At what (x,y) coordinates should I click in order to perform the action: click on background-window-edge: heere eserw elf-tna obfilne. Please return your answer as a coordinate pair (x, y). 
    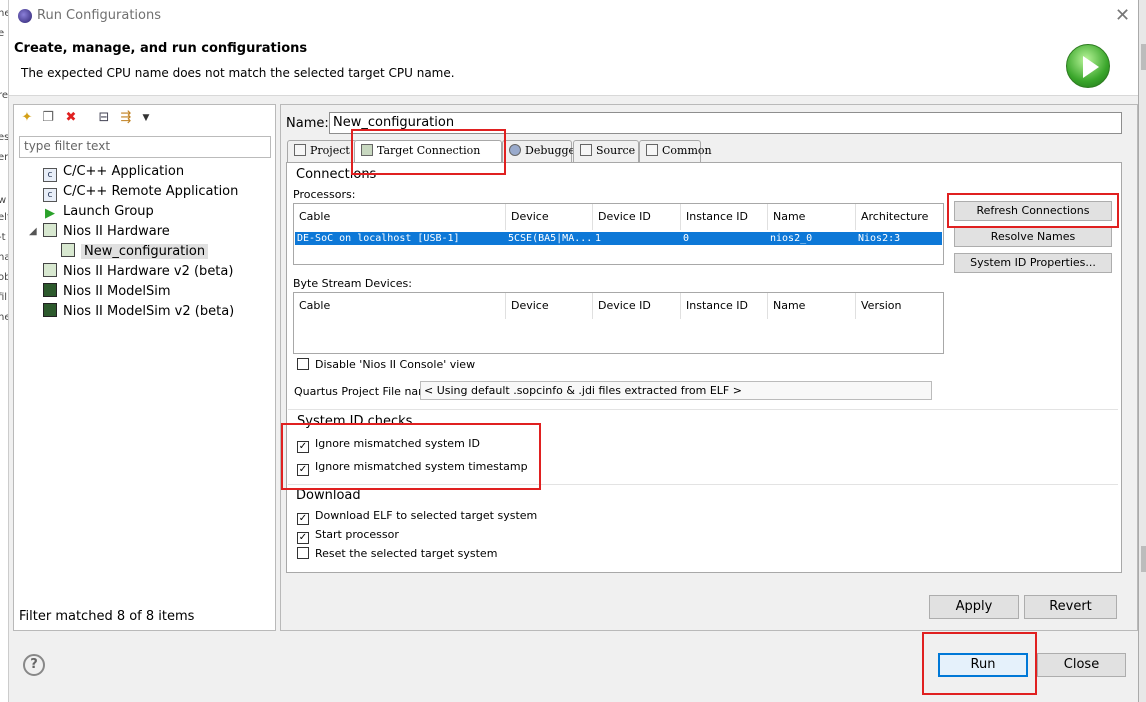
    Looking at the image, I should click on (4, 351).